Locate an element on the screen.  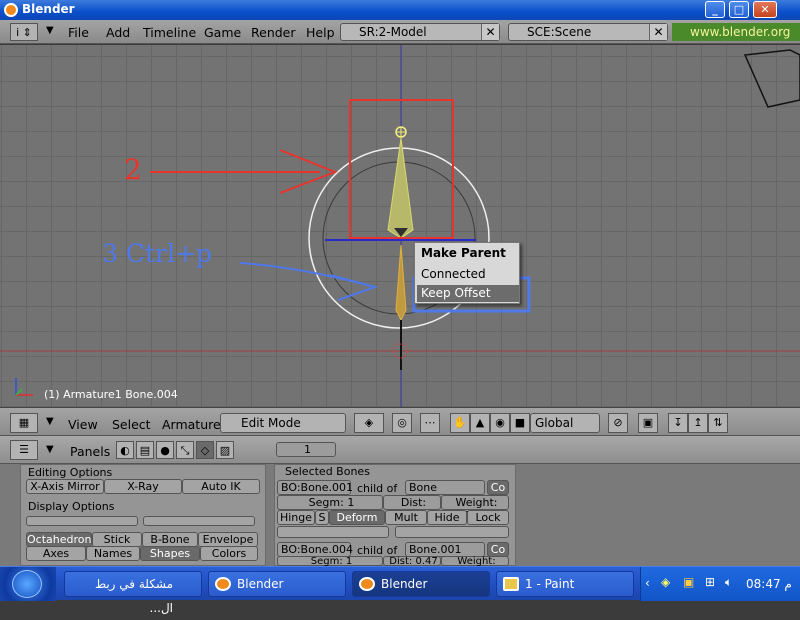
bone1-weight-field: Weight: 1.00 is located at coordinates (475, 508).